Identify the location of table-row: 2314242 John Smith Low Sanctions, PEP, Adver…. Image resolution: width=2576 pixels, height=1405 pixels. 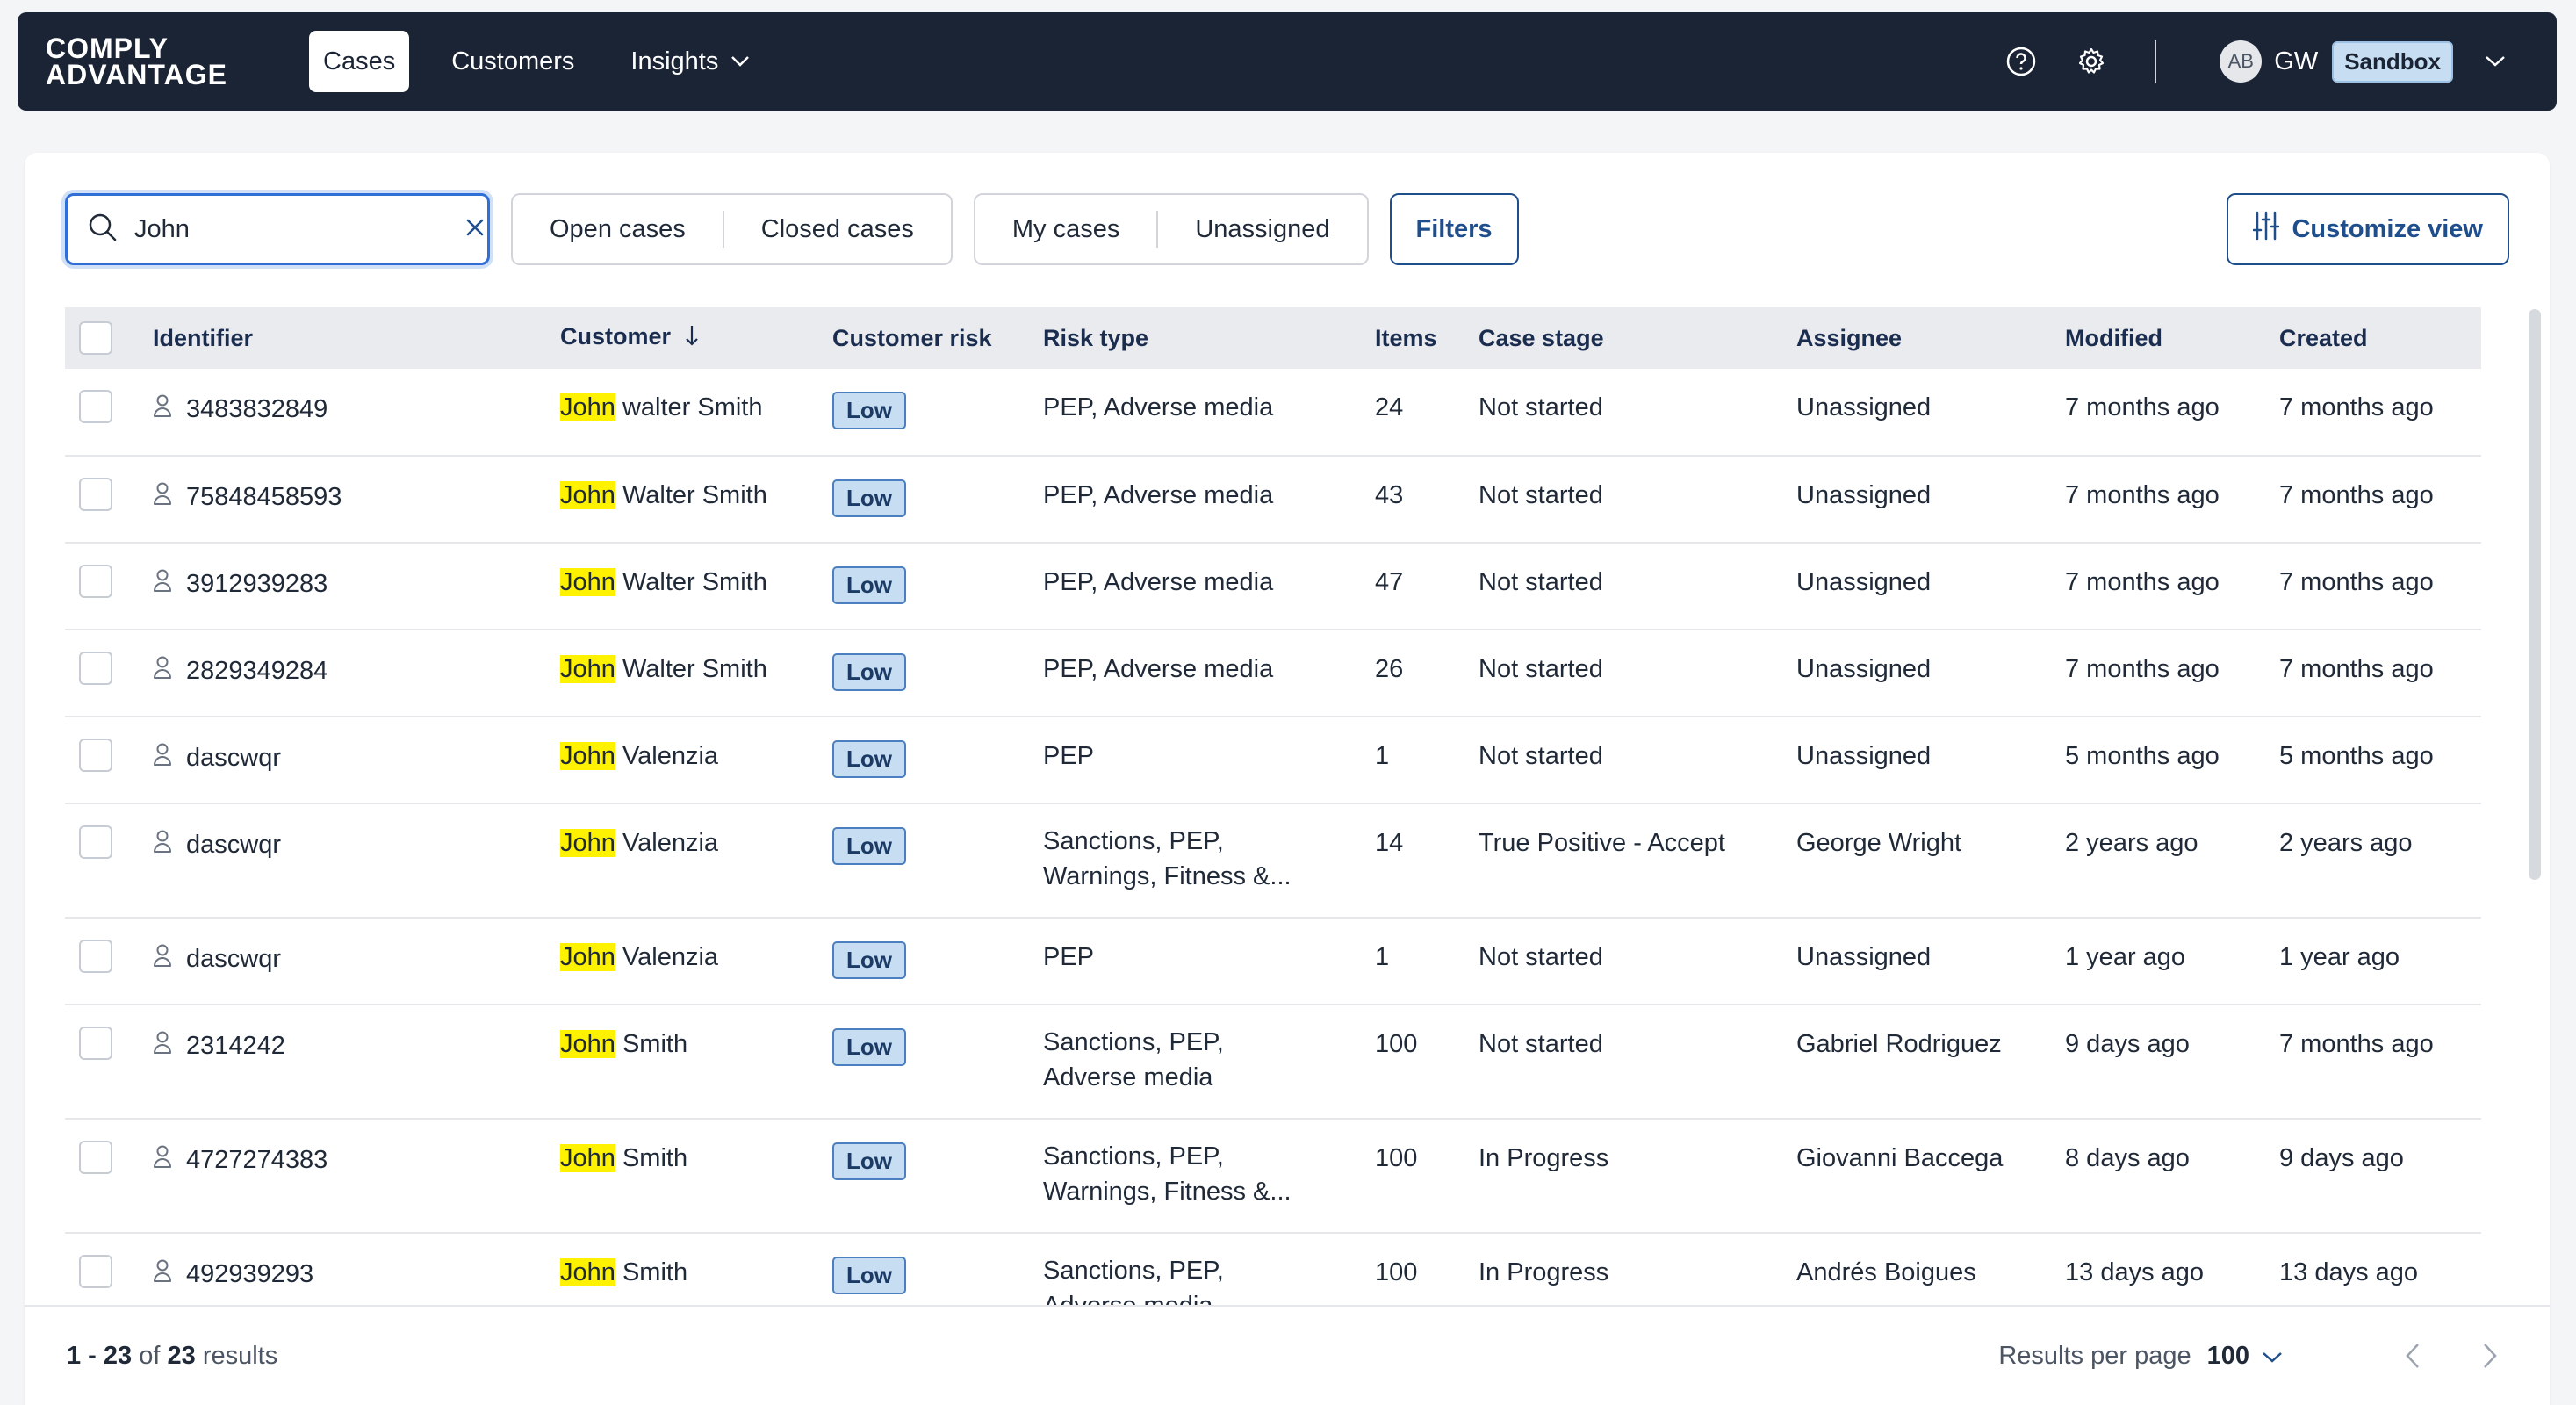
(1273, 1063).